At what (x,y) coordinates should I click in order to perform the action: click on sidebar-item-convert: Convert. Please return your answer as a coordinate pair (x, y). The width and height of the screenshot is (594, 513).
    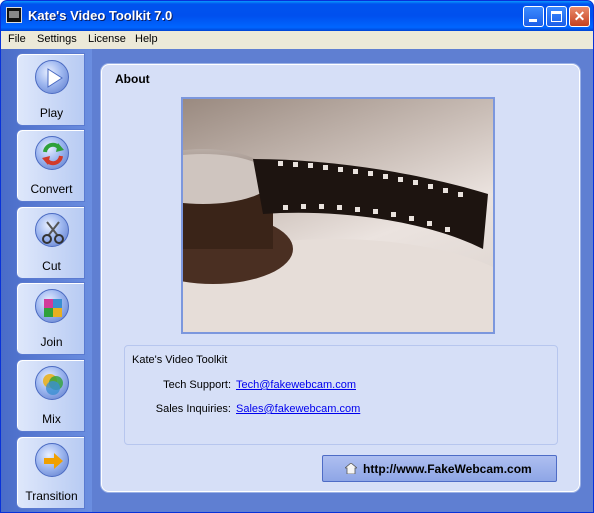
    Looking at the image, I should click on (50, 165).